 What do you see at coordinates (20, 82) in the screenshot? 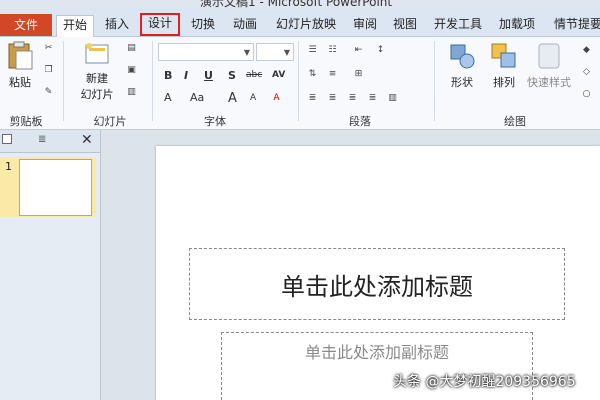
I see `paste-label: 粘贴` at bounding box center [20, 82].